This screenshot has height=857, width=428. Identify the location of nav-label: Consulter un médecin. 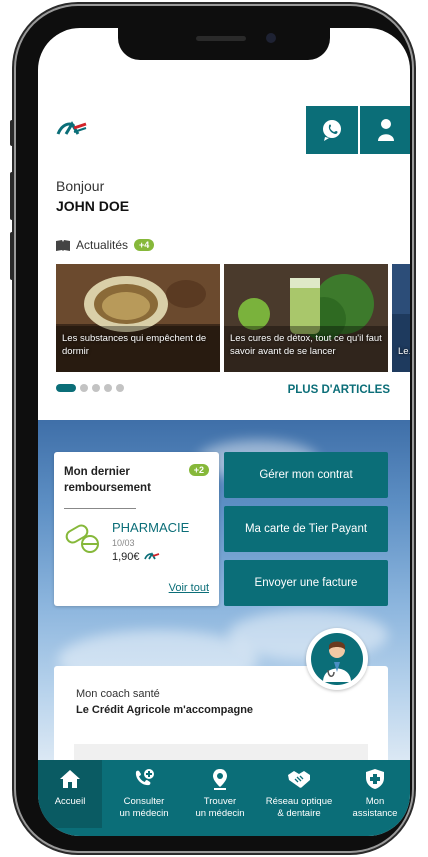
(144, 807).